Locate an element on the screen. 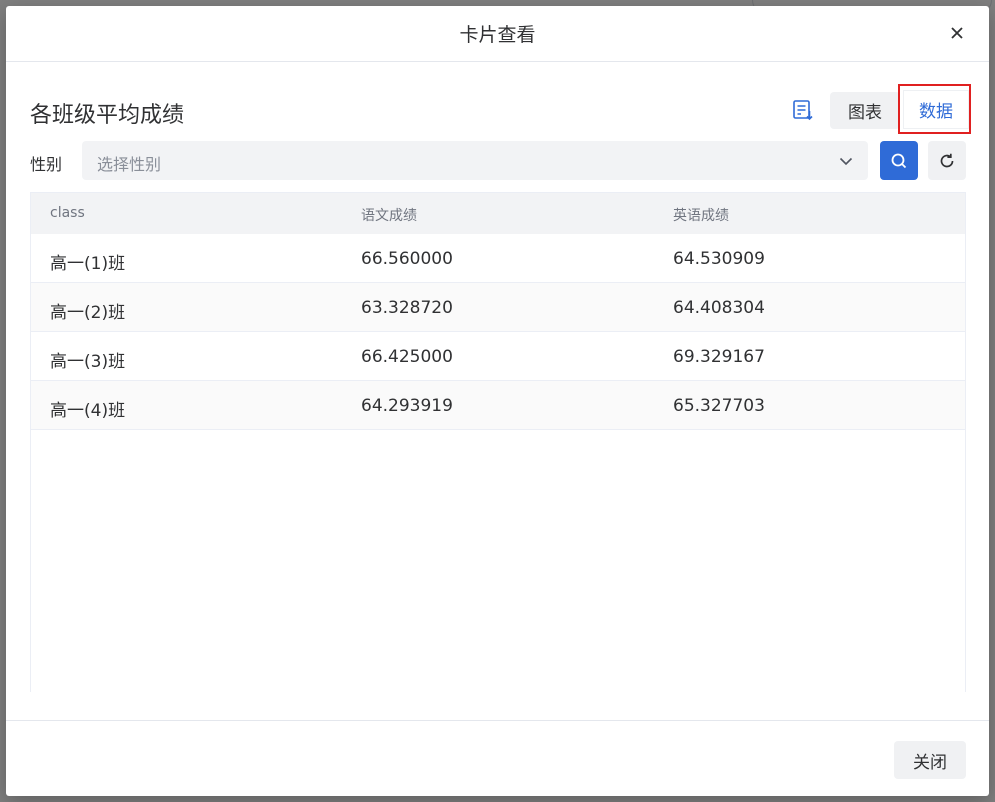 Image resolution: width=995 pixels, height=802 pixels. reset-button is located at coordinates (947, 160).